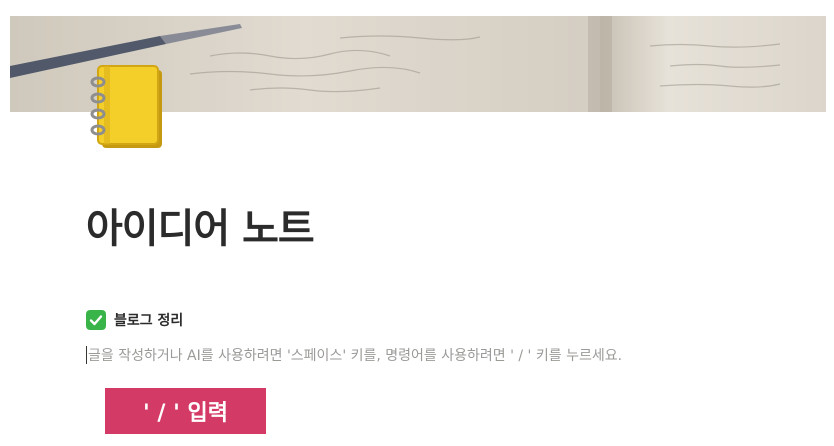  I want to click on todo-item: 블로그 정리, so click(134, 320).